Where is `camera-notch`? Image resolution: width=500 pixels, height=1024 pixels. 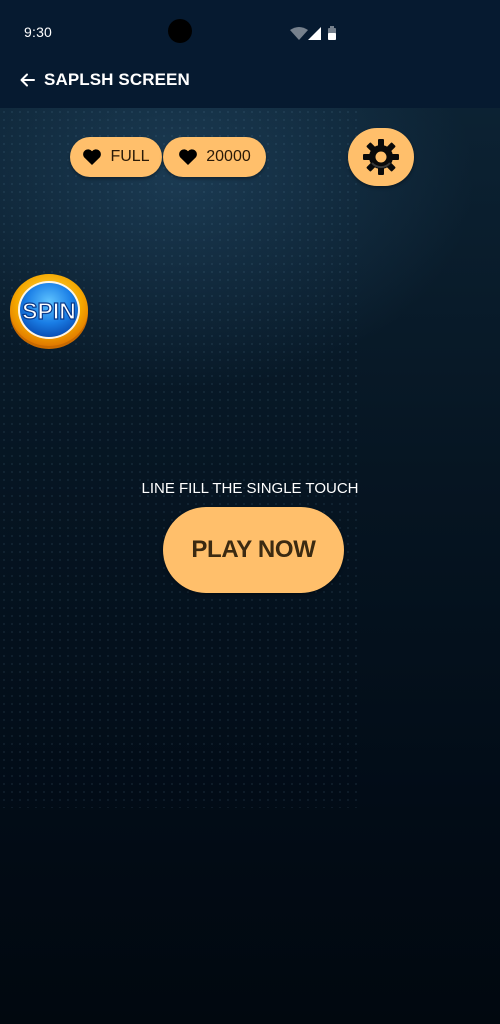
camera-notch is located at coordinates (180, 31).